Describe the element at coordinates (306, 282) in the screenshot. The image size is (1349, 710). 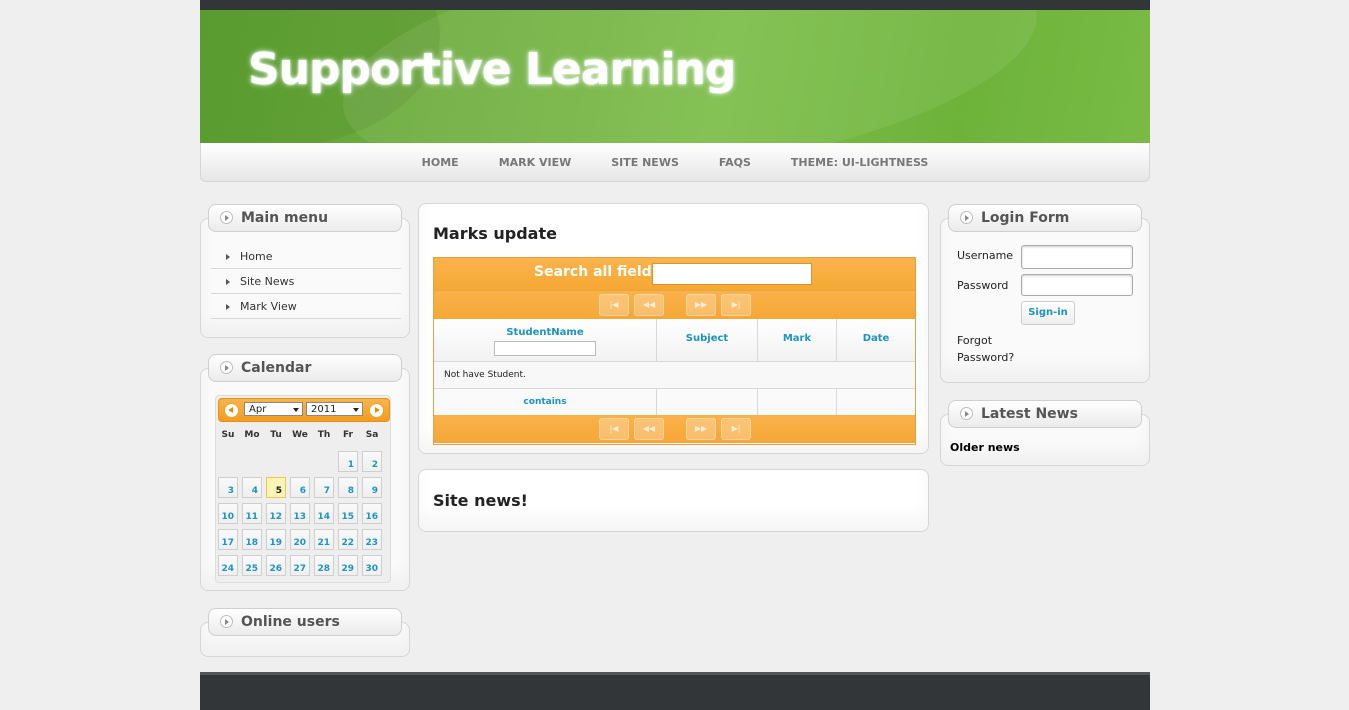
I see `menu-item-site-news: Site News` at that location.